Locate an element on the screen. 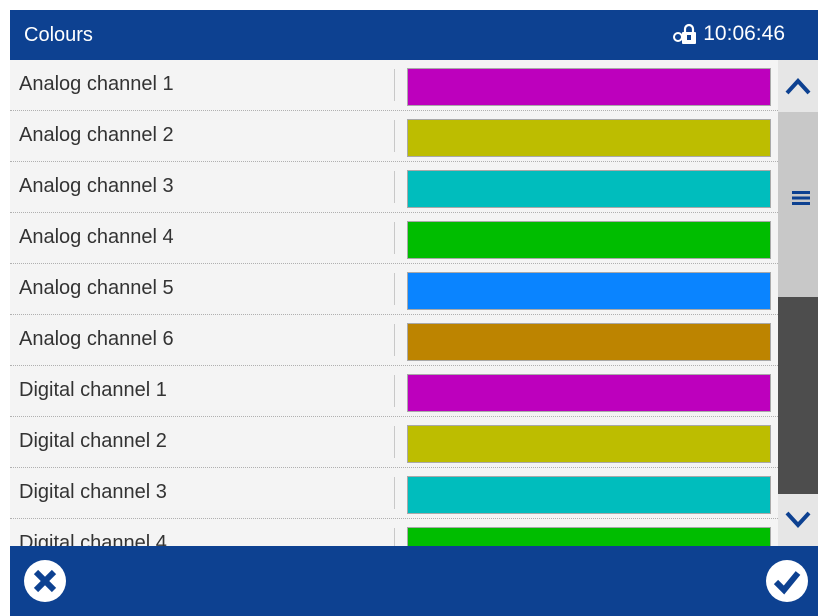  confirm-button is located at coordinates (787, 581).